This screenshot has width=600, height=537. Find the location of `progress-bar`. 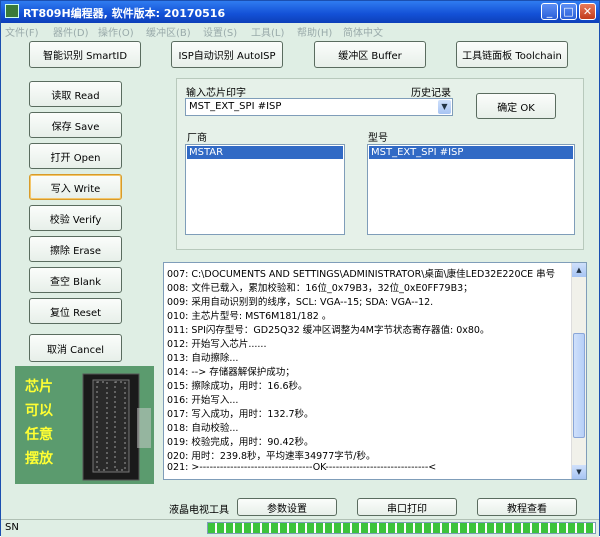

progress-bar is located at coordinates (401, 528).